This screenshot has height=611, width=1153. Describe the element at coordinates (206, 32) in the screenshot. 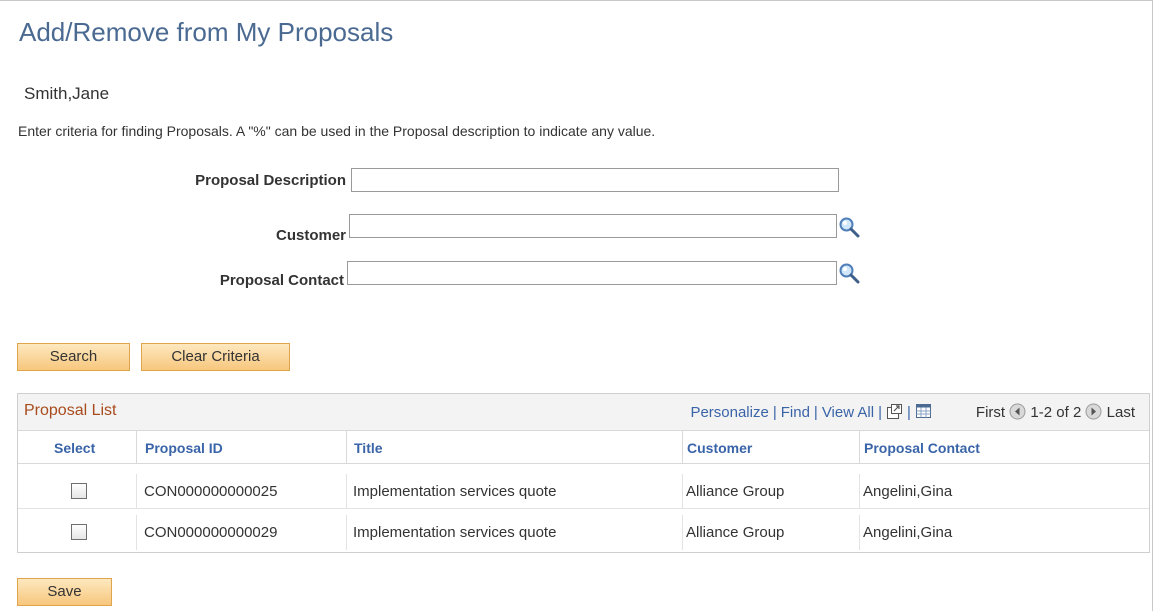

I see `page-title: Add/Remove from My Proposals` at that location.